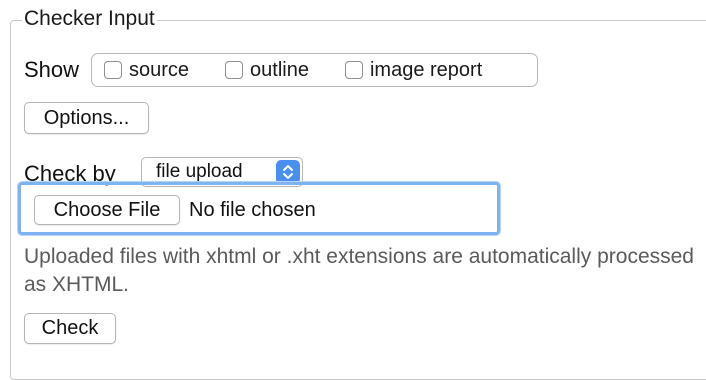 Image resolution: width=706 pixels, height=380 pixels. What do you see at coordinates (89, 19) in the screenshot?
I see `fieldset-legend: Checker Input` at bounding box center [89, 19].